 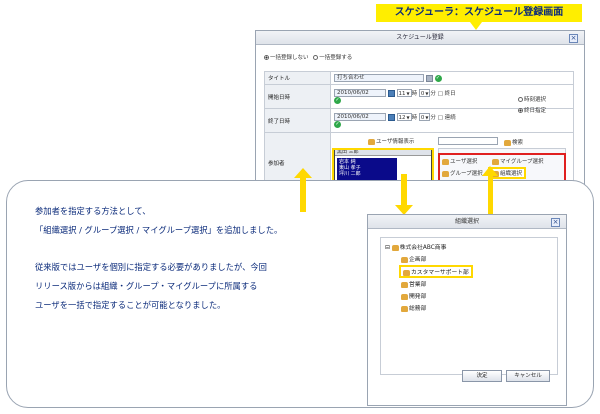 What do you see at coordinates (452, 78) in the screenshot?
I see `title-cell: 打ち合わせ ✓` at bounding box center [452, 78].